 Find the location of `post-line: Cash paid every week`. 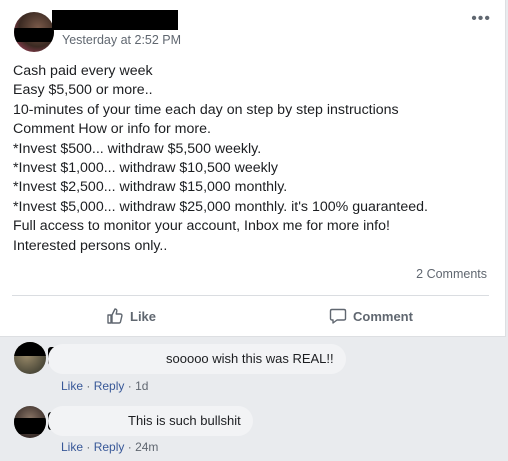

post-line: Cash paid every week is located at coordinates (83, 71).